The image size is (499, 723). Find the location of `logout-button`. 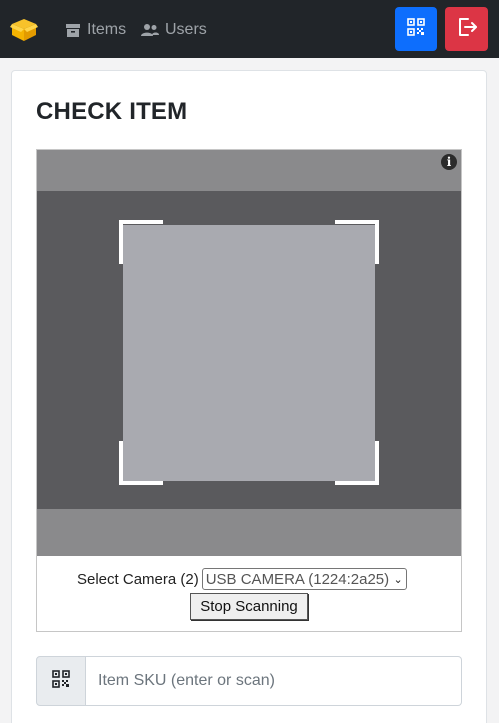

logout-button is located at coordinates (466, 29).